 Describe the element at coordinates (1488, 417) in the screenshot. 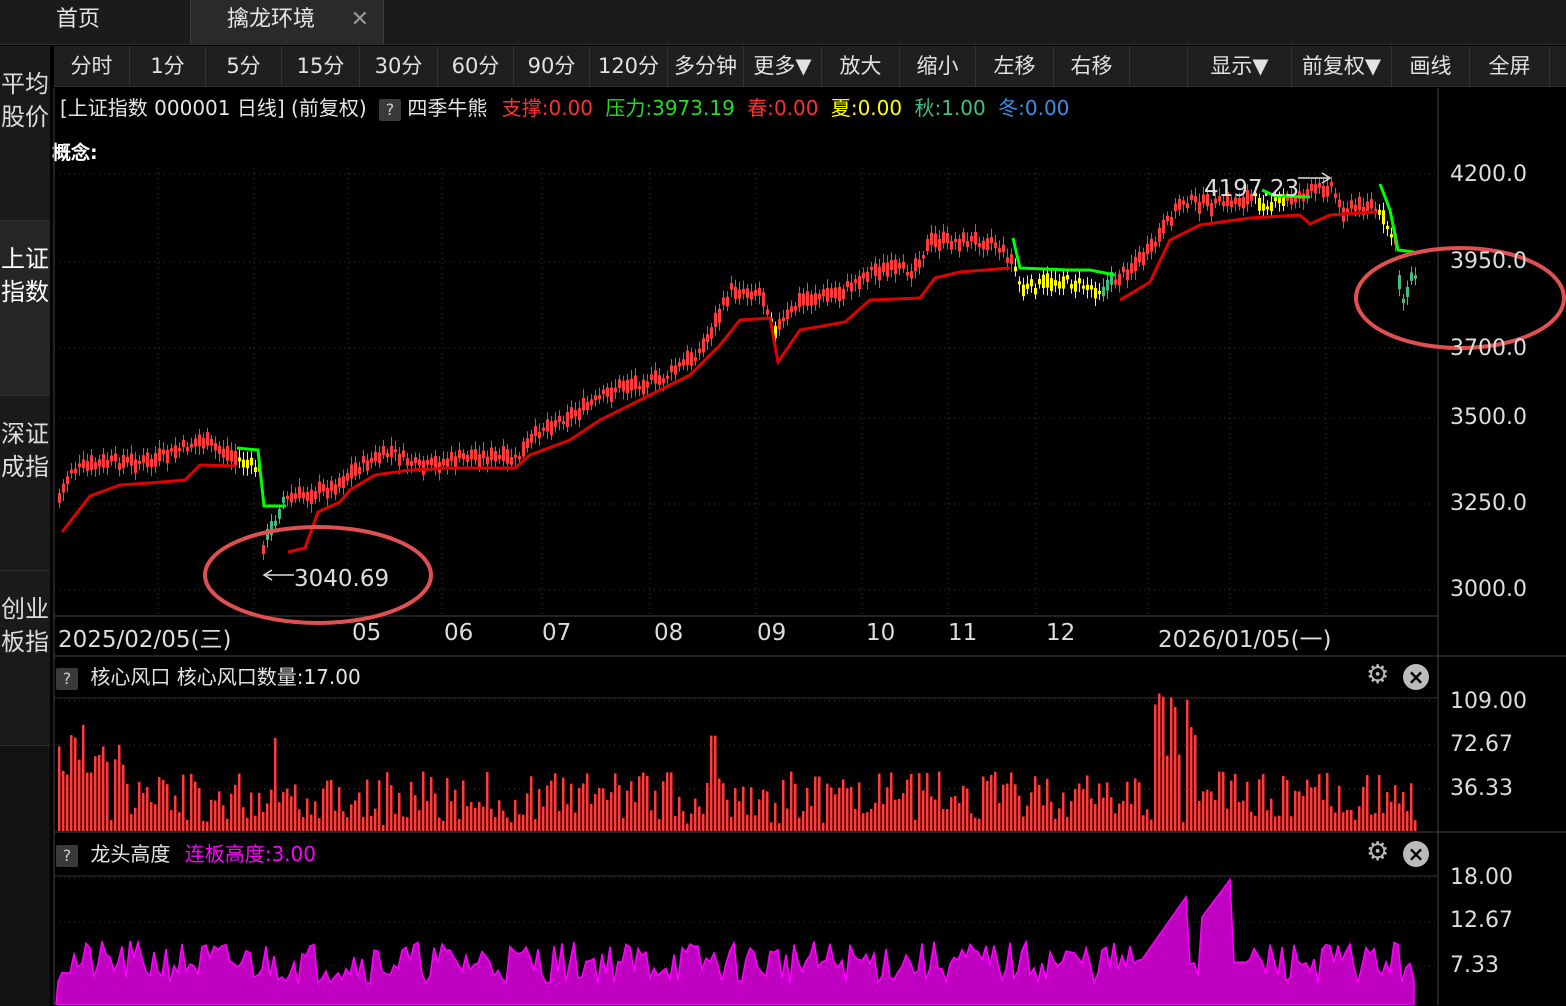

I see `y-tick: 3500.0` at that location.